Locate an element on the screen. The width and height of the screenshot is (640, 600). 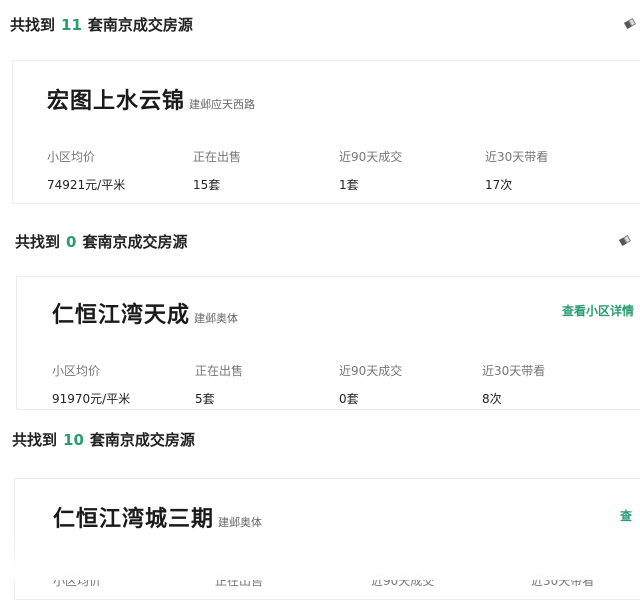
result-count-title: 共找到 10 套南京成交房源 is located at coordinates (103, 439).